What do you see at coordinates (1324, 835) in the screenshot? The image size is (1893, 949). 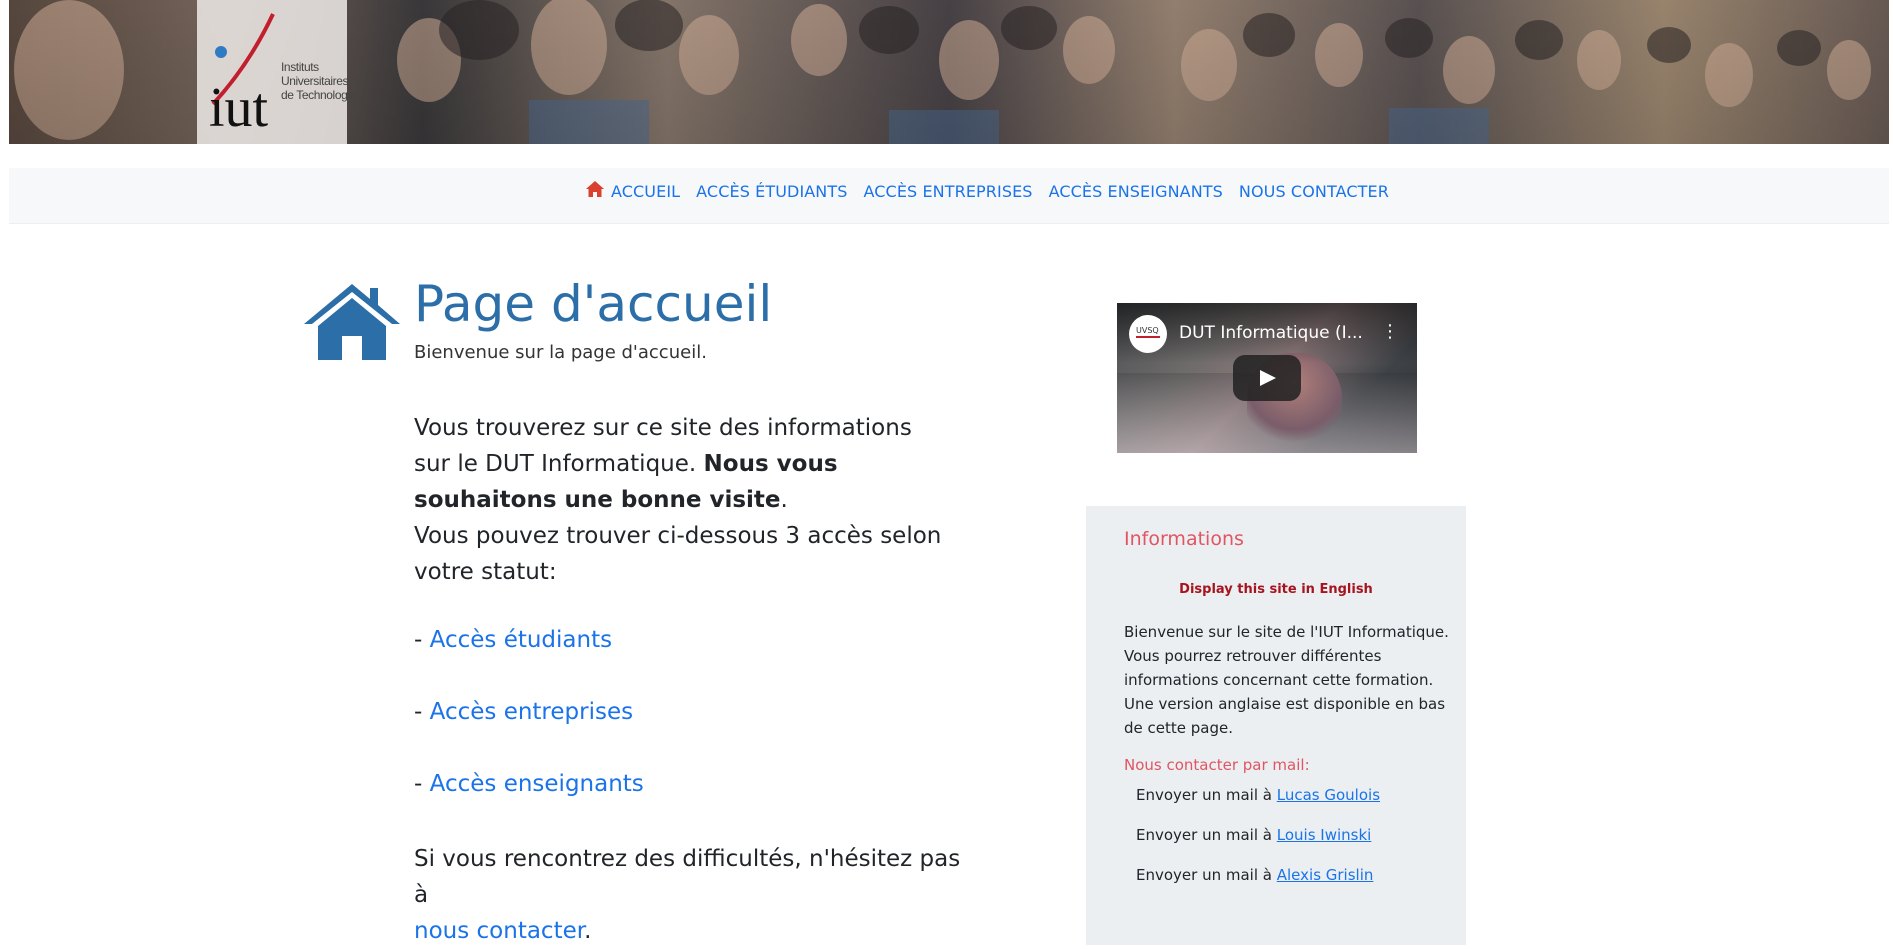 I see `mail-link-louis-iwinski: Louis Iwinski` at bounding box center [1324, 835].